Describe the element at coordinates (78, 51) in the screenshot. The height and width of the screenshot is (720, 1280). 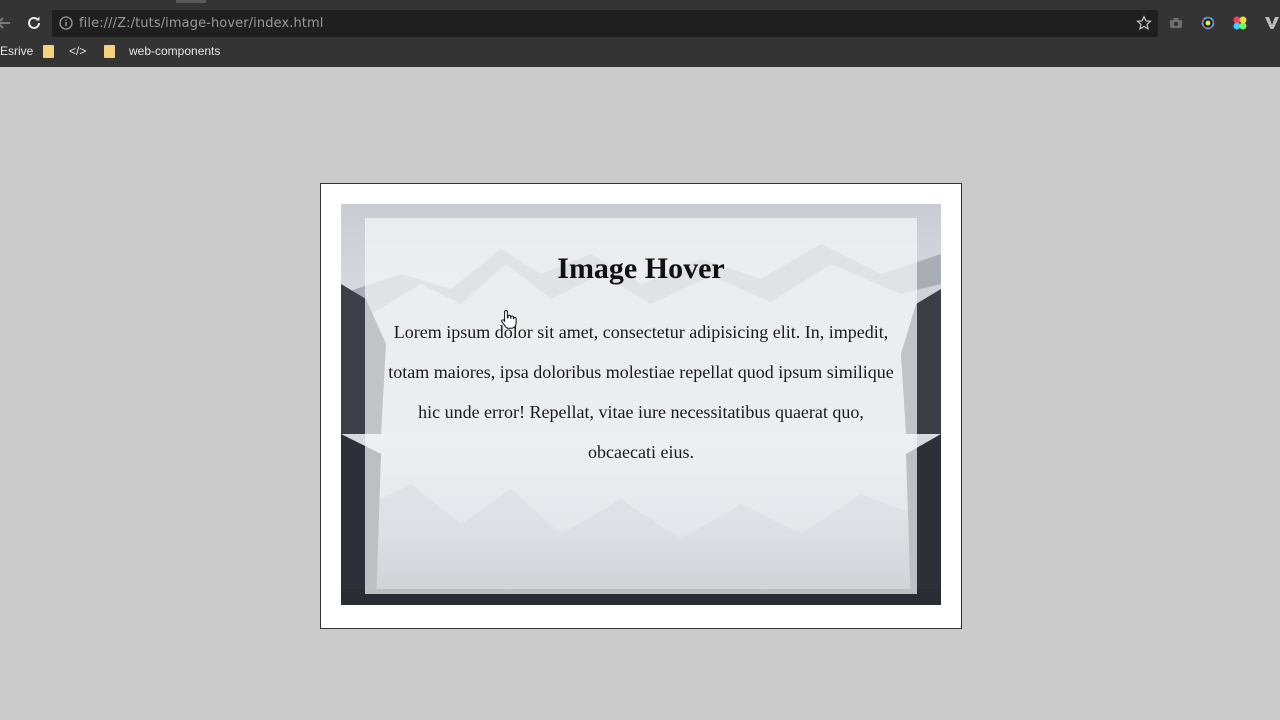
I see `bookmark-label: </>` at that location.